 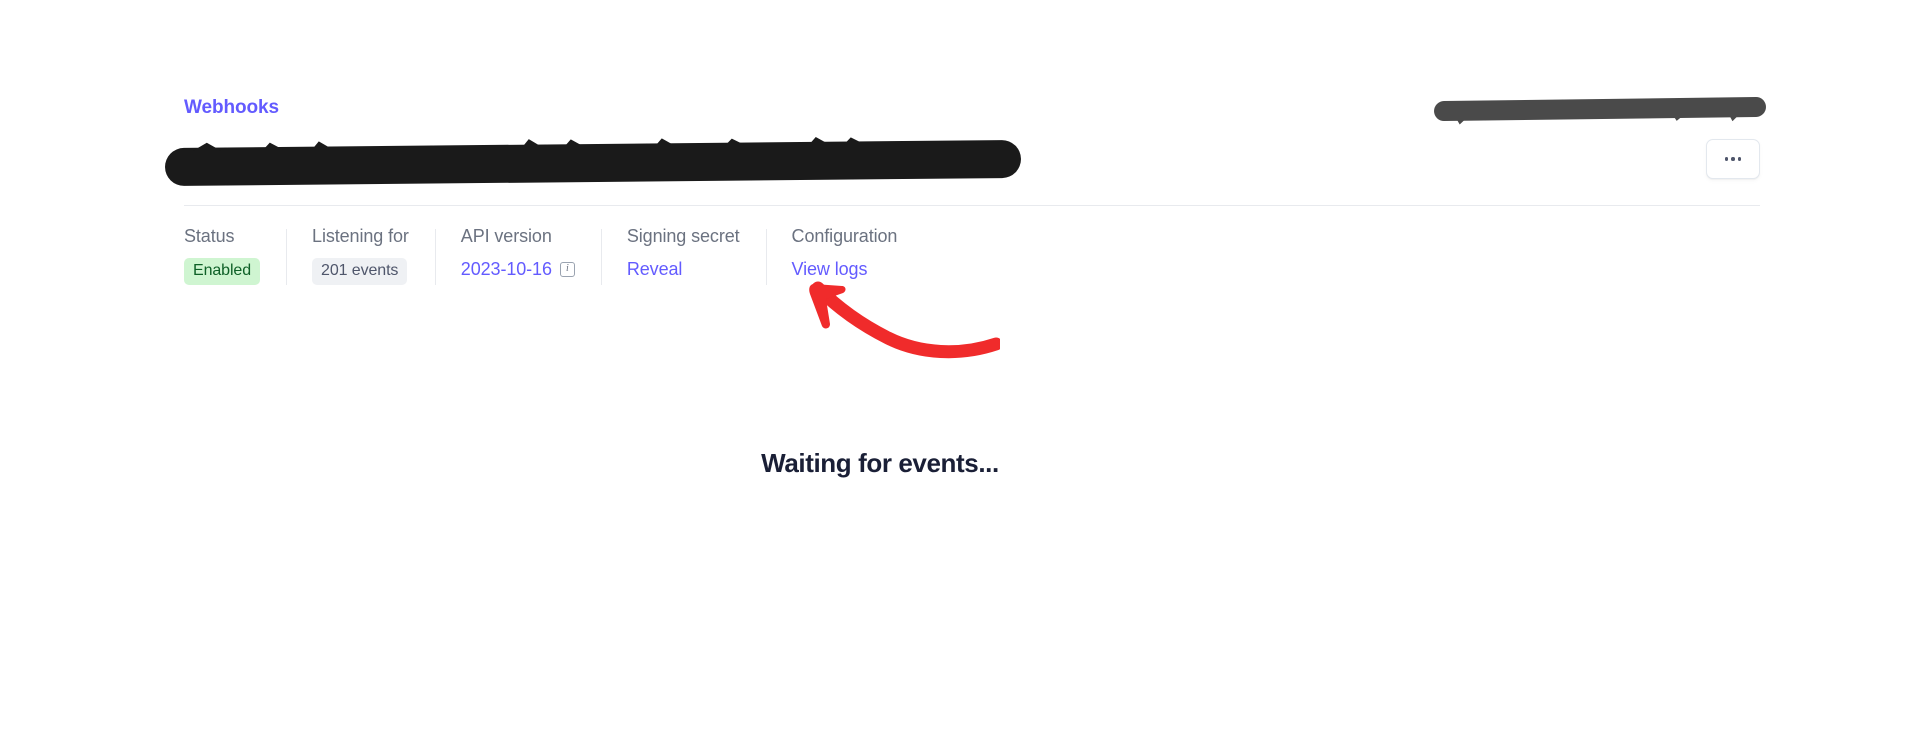 What do you see at coordinates (972, 205) in the screenshot?
I see `header-divider` at bounding box center [972, 205].